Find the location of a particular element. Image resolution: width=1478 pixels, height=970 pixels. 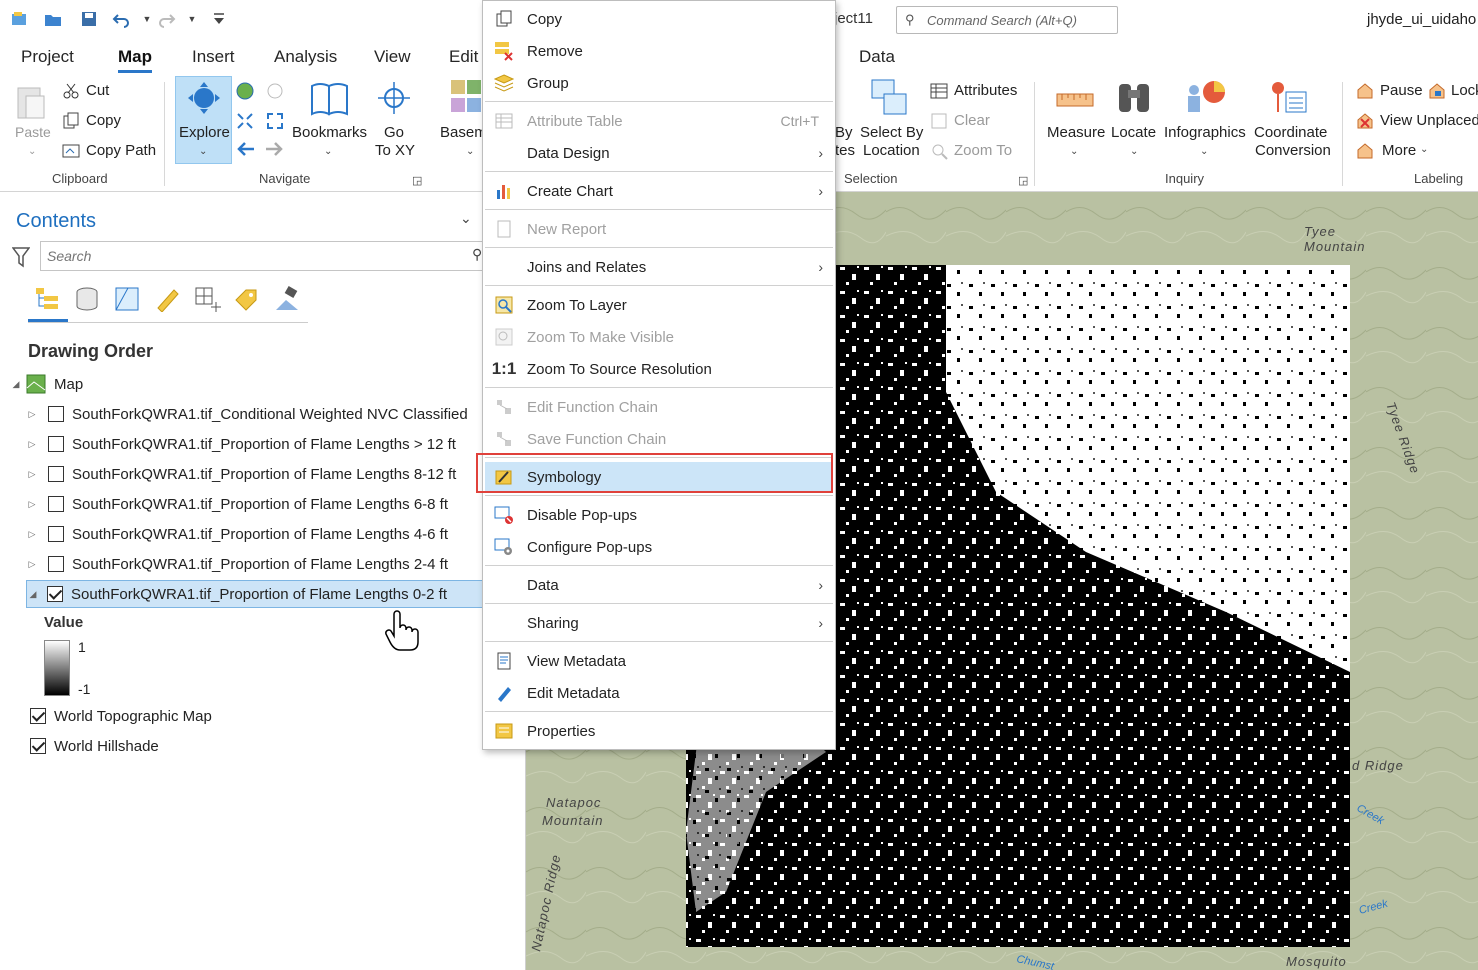

go-to-xy-icon is located at coordinates (394, 98).